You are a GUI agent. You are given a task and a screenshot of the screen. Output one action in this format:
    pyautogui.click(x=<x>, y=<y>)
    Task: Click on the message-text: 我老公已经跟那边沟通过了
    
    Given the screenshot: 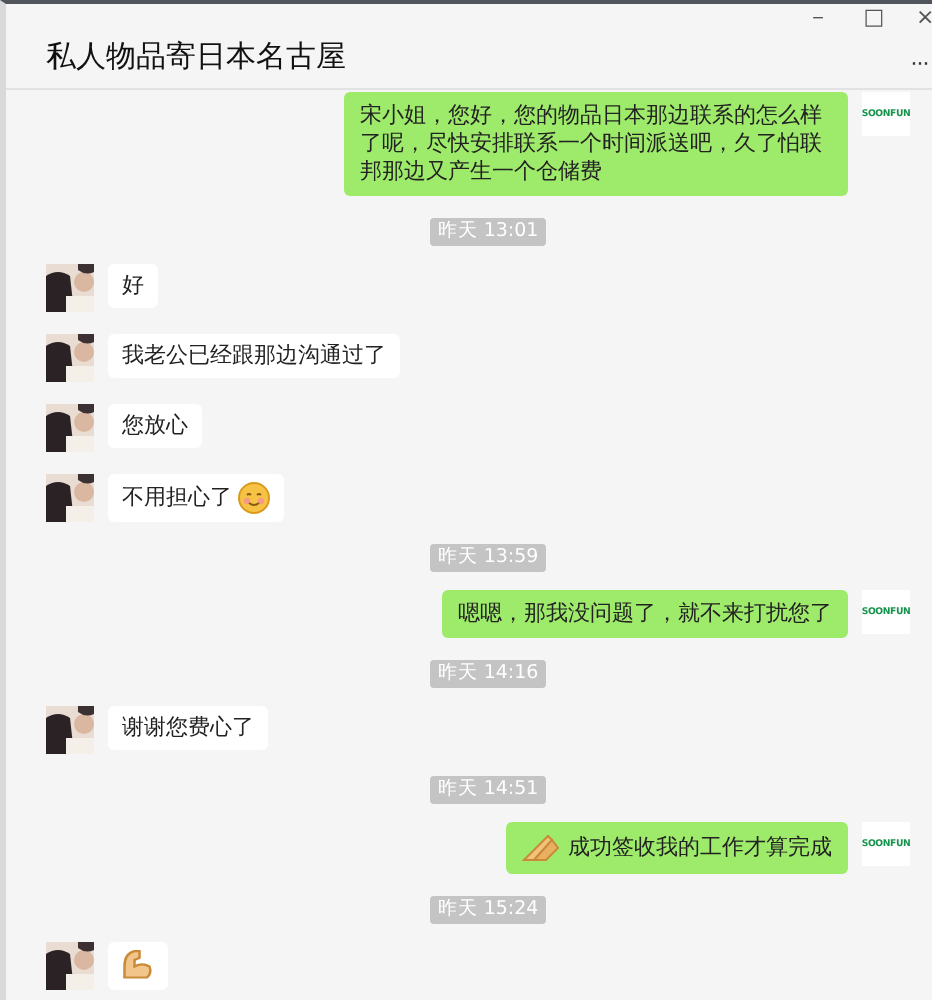 What is the action you would take?
    pyautogui.click(x=254, y=356)
    